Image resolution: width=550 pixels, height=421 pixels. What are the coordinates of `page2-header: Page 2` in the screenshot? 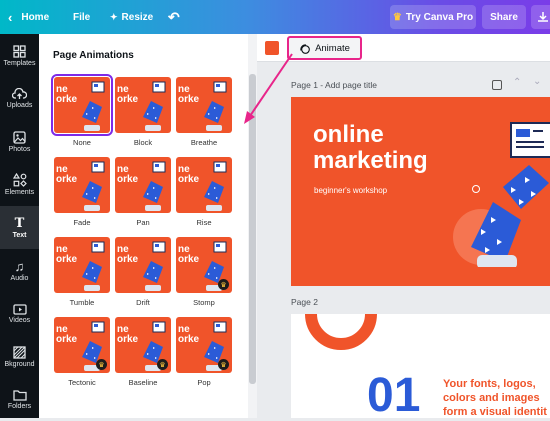 It's located at (304, 302).